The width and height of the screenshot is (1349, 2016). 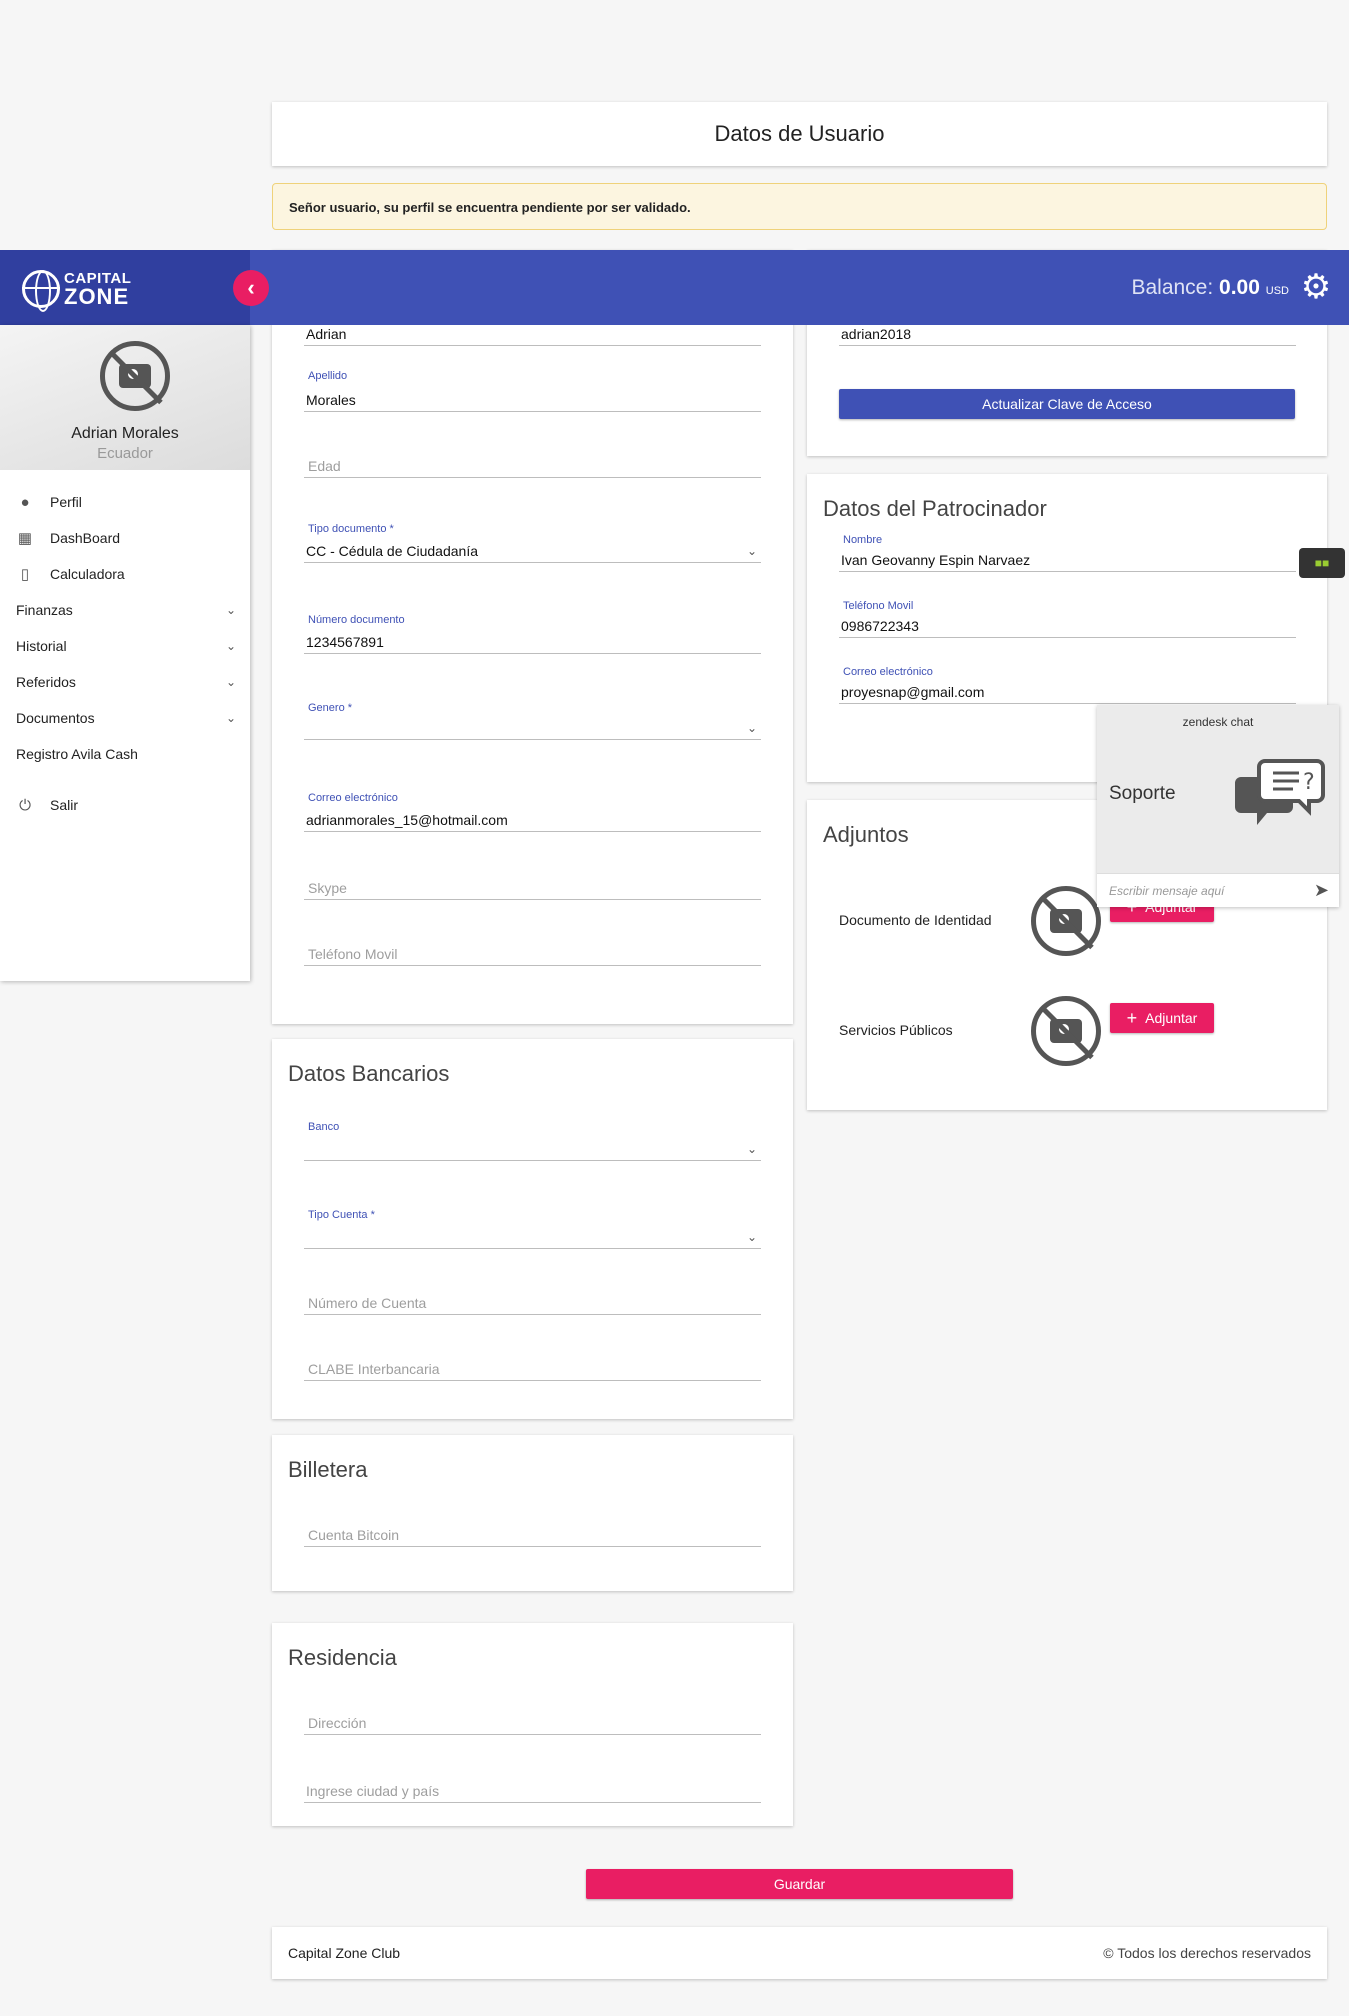 What do you see at coordinates (25, 502) in the screenshot?
I see `person-icon: ●` at bounding box center [25, 502].